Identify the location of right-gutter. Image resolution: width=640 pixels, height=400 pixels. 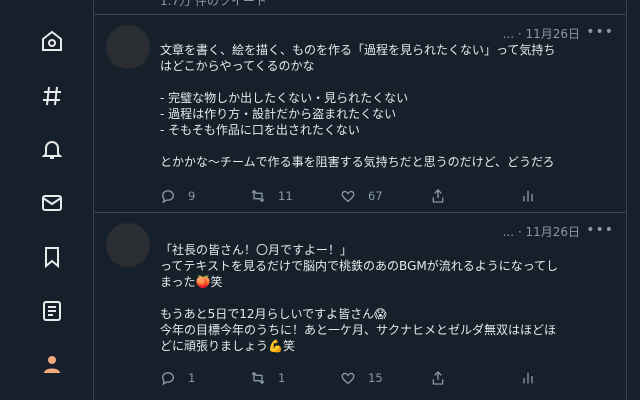
(633, 200).